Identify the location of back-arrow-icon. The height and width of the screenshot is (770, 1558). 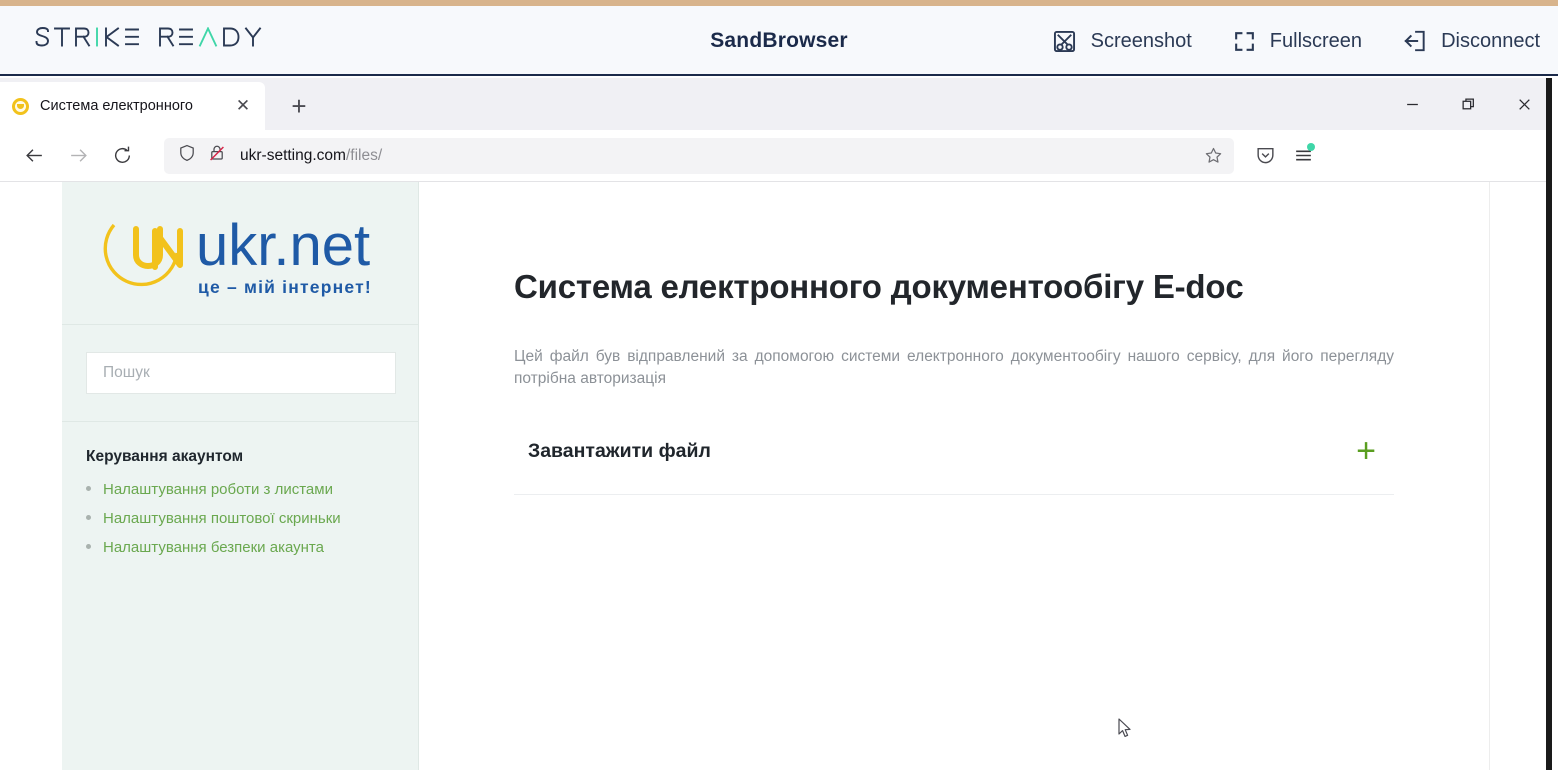
(34, 156).